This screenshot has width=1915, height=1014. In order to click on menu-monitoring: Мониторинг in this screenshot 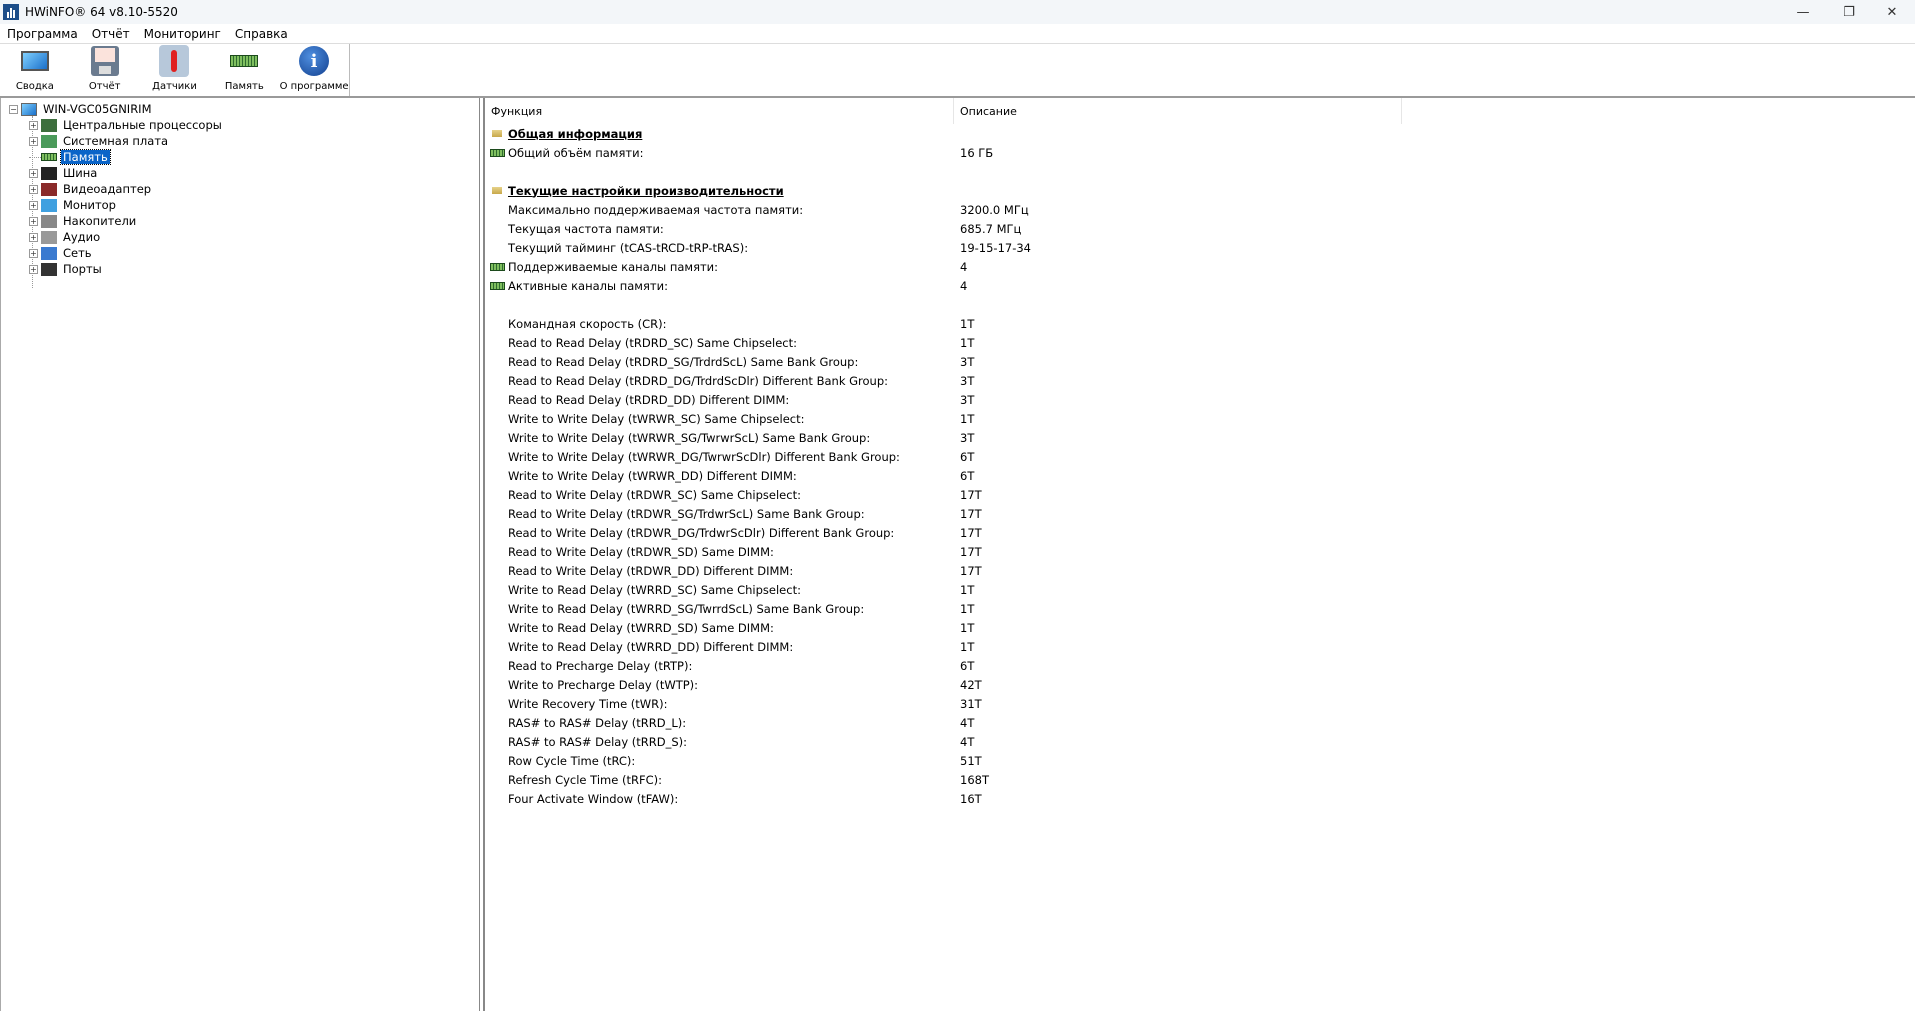, I will do `click(182, 34)`.